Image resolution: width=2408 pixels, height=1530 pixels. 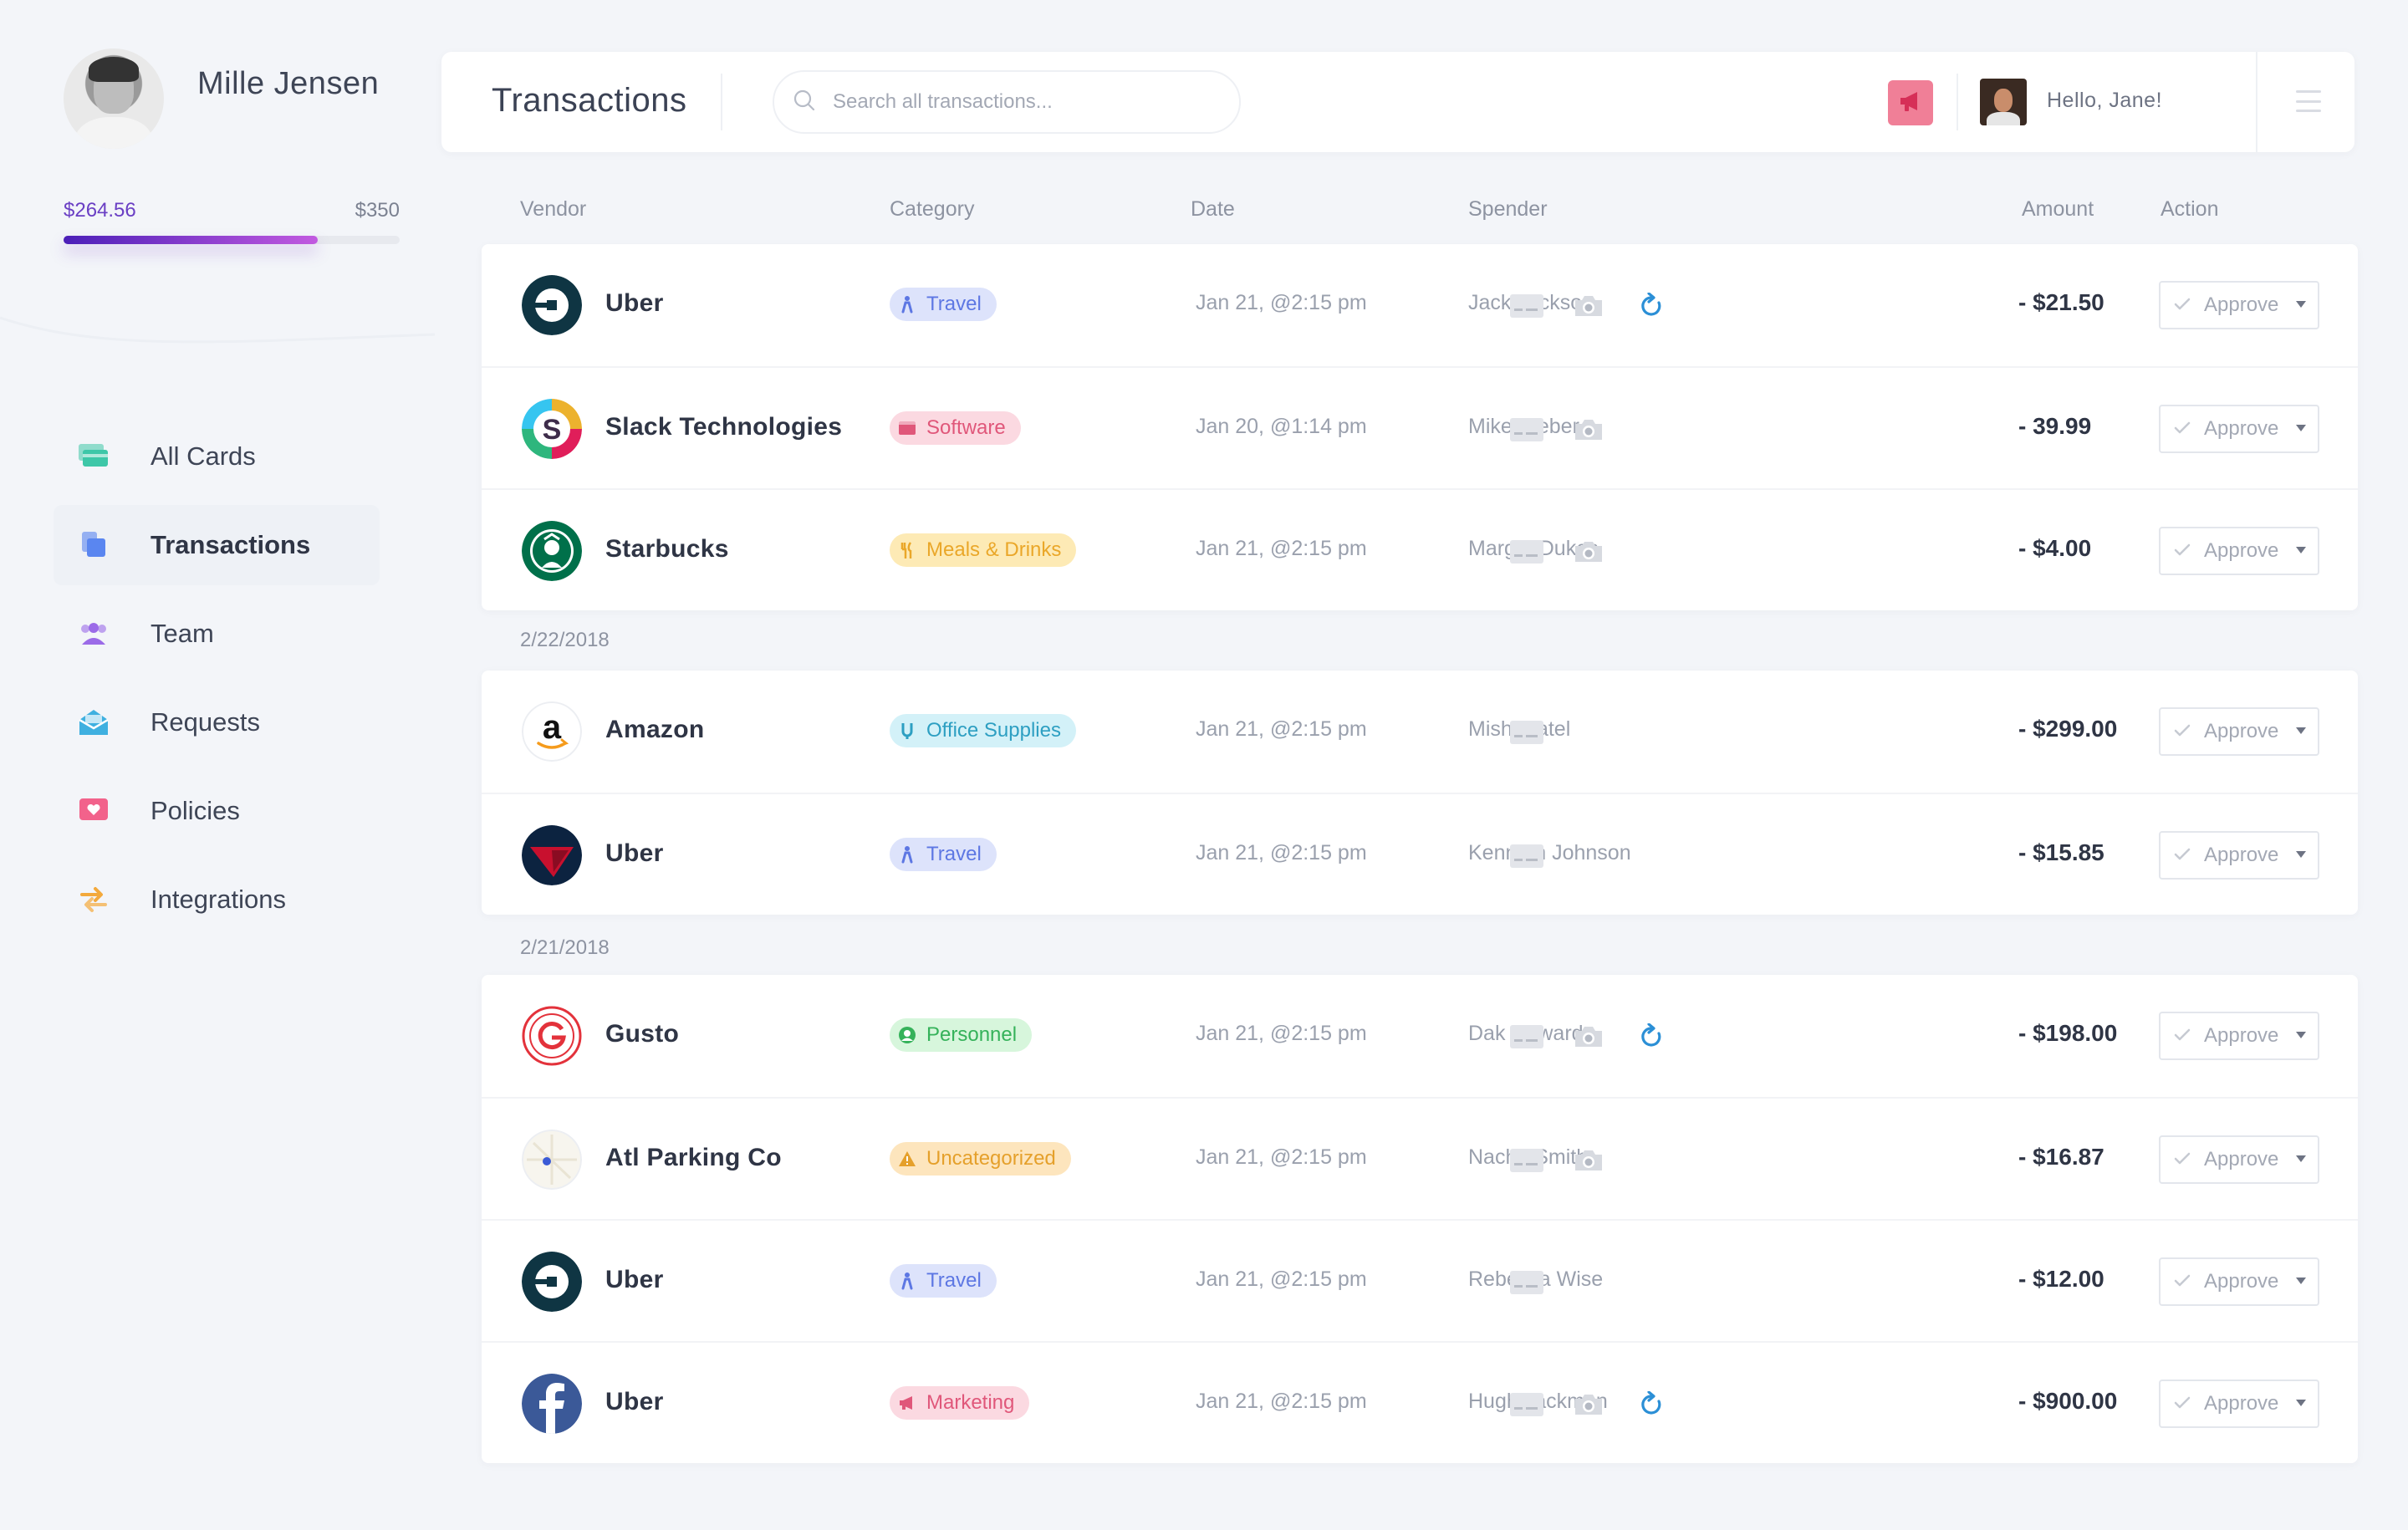 I want to click on category-label: Software, so click(x=966, y=427).